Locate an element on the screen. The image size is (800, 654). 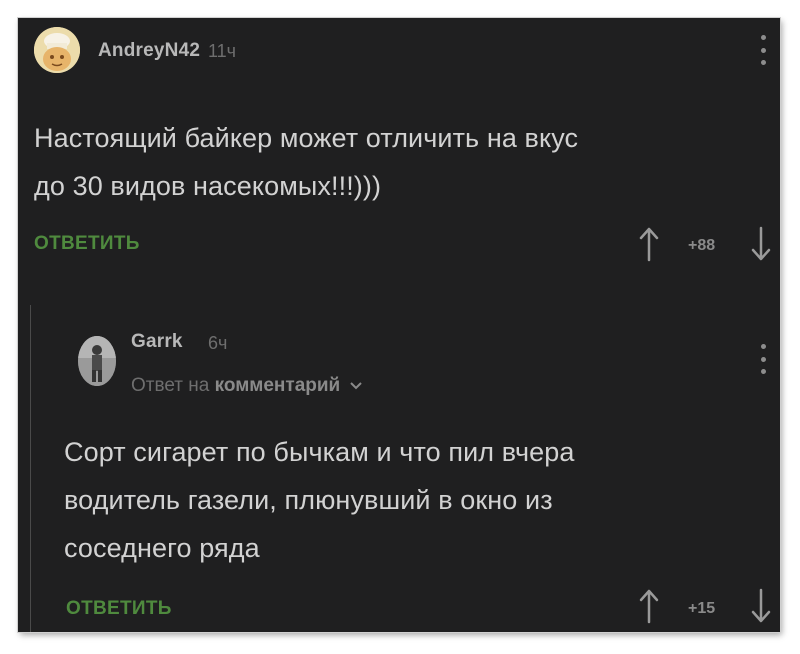
comment-text-line: Сорт сигарет по бычкам и что пил вчера is located at coordinates (319, 452).